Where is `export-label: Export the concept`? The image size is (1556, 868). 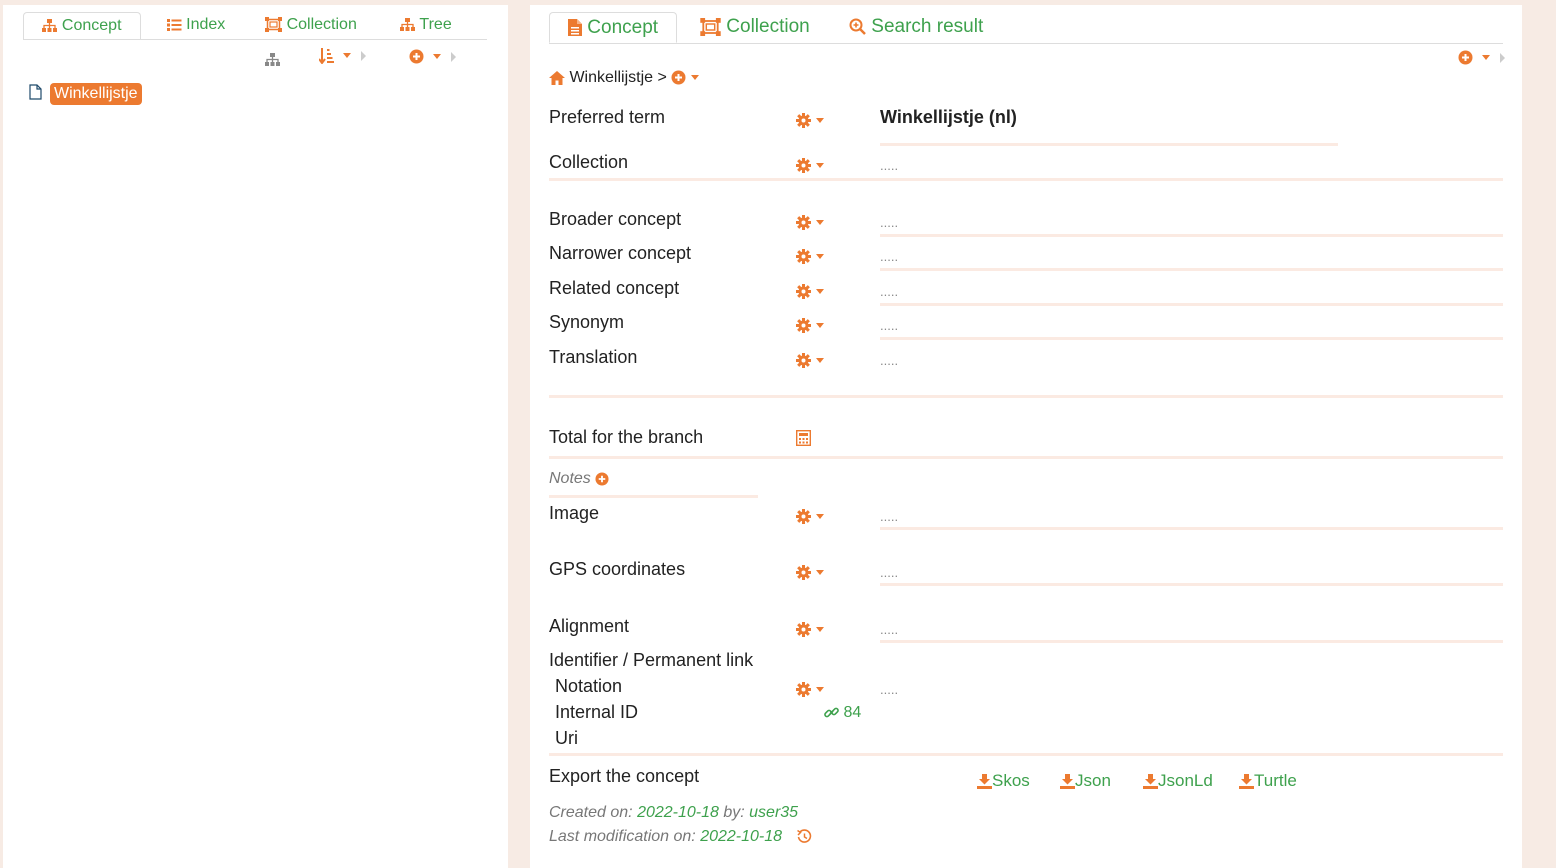 export-label: Export the concept is located at coordinates (624, 776).